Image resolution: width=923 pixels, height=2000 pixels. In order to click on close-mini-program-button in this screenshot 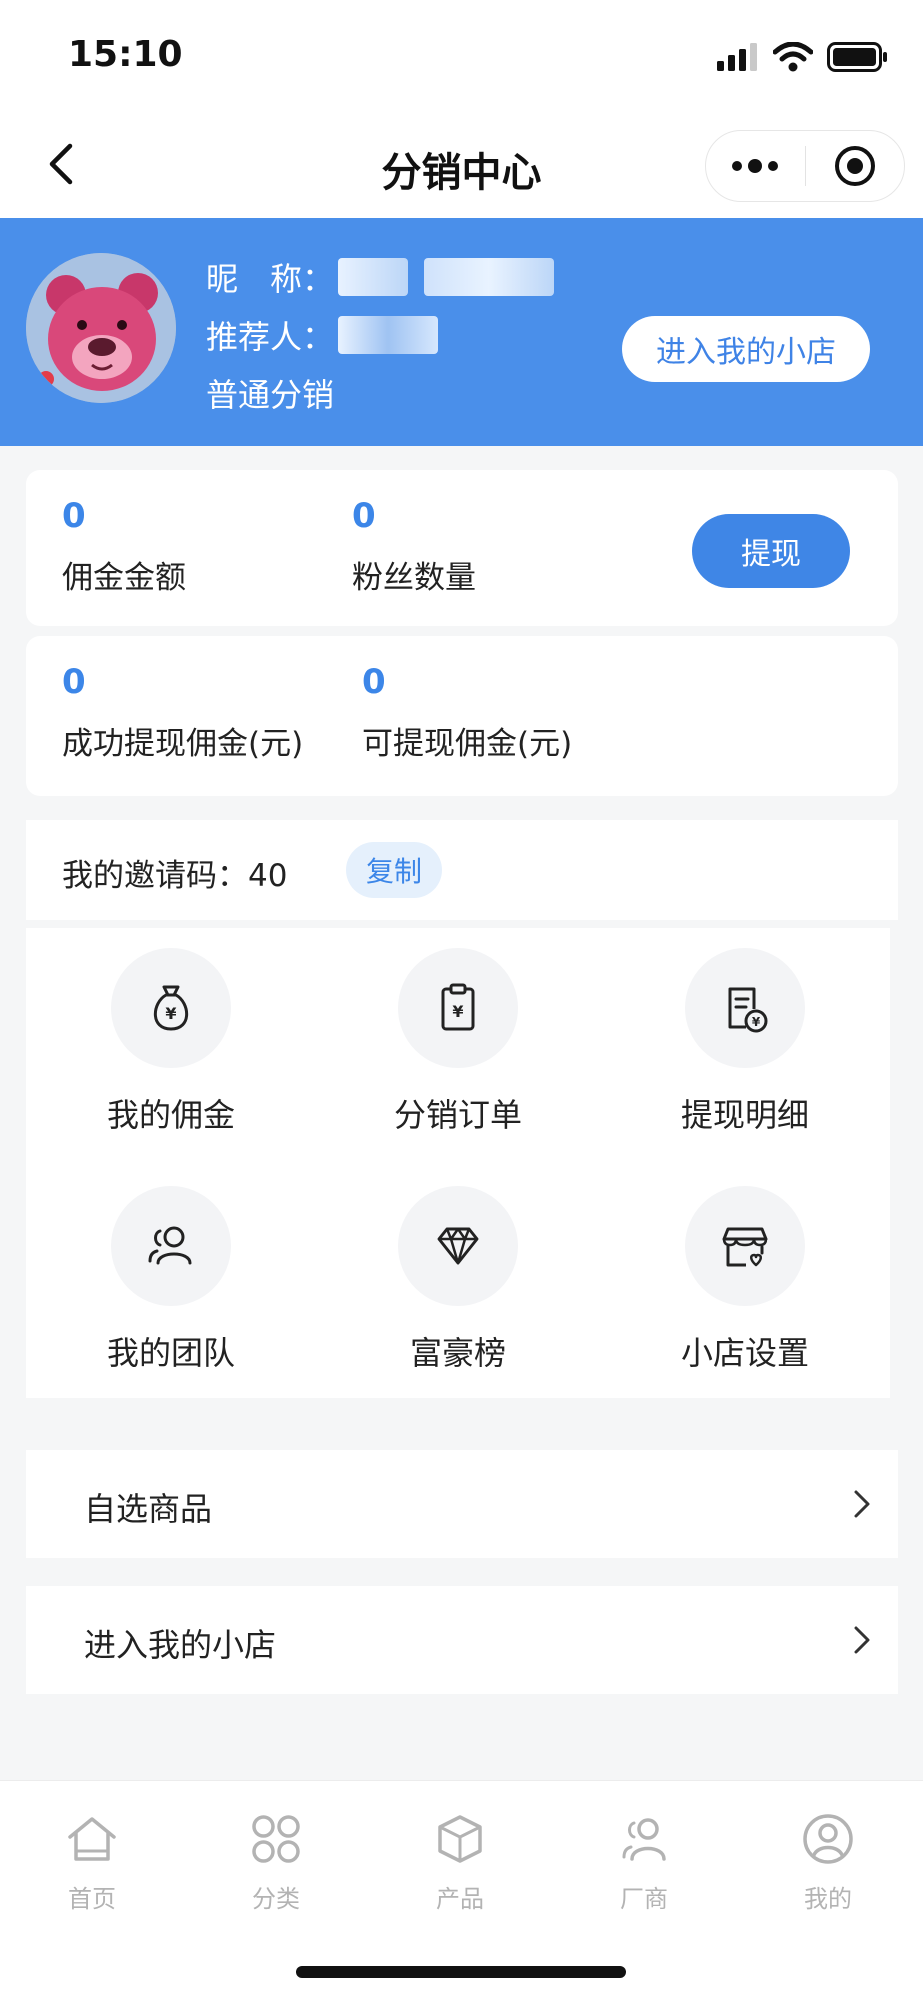, I will do `click(854, 166)`.